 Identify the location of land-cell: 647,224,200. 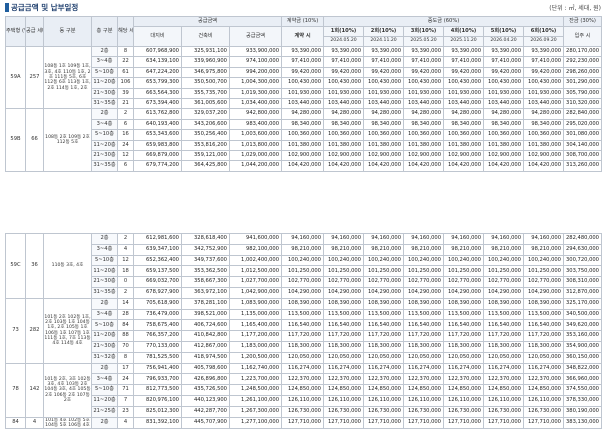
(157, 72).